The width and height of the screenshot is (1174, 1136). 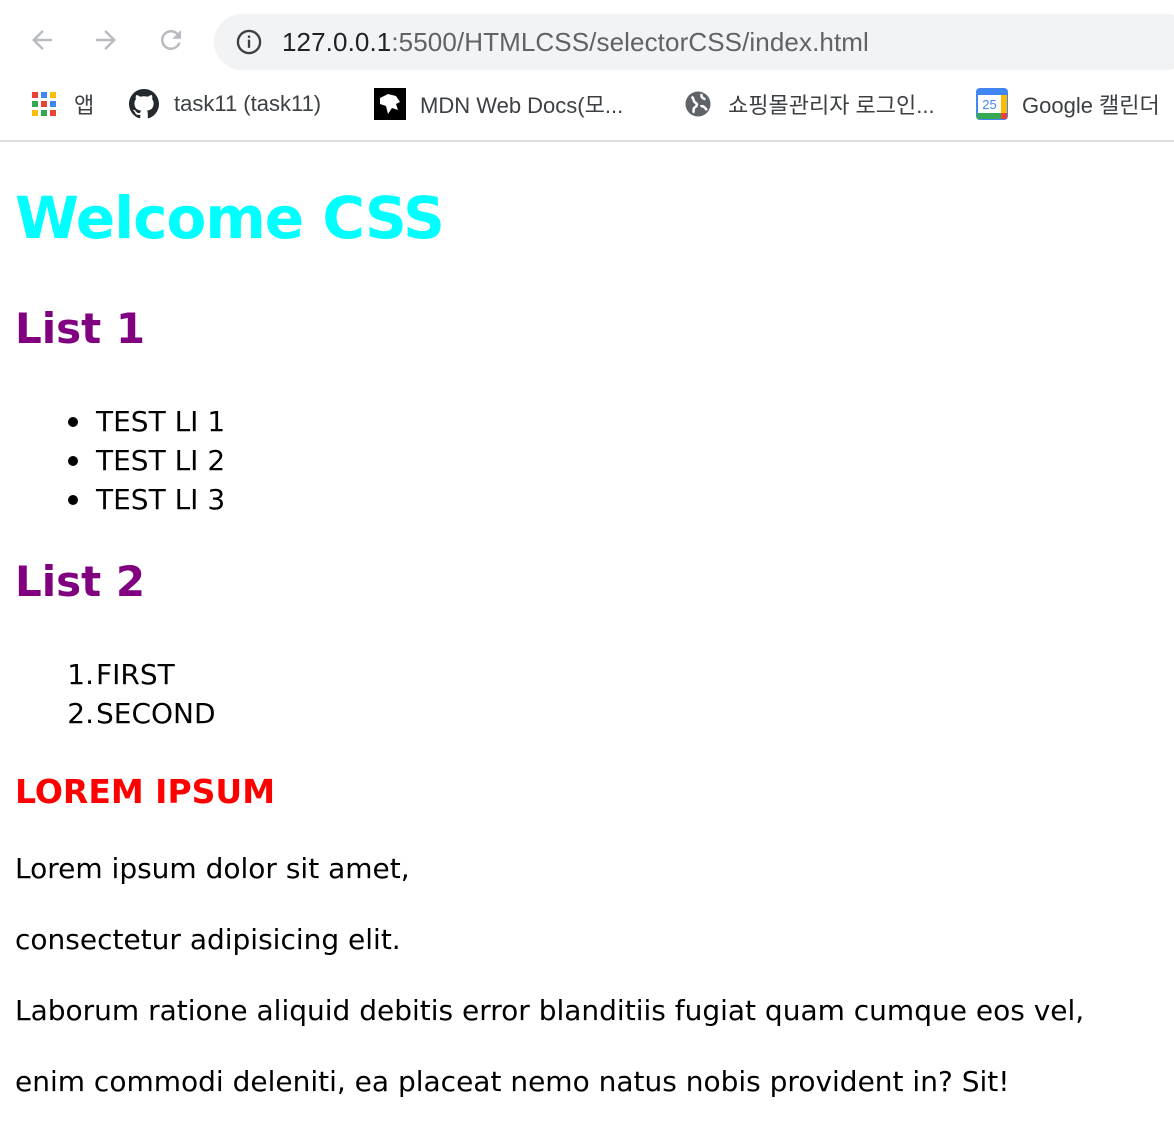 What do you see at coordinates (80, 713) in the screenshot?
I see `list-number: 2.` at bounding box center [80, 713].